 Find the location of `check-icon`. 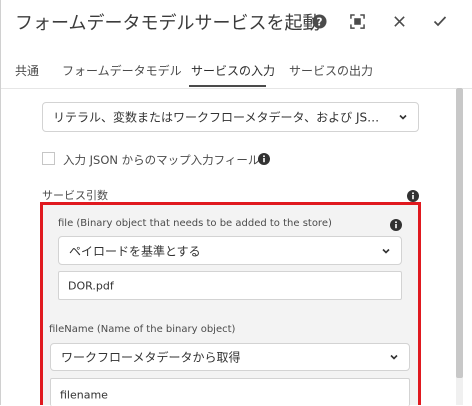

check-icon is located at coordinates (440, 21).